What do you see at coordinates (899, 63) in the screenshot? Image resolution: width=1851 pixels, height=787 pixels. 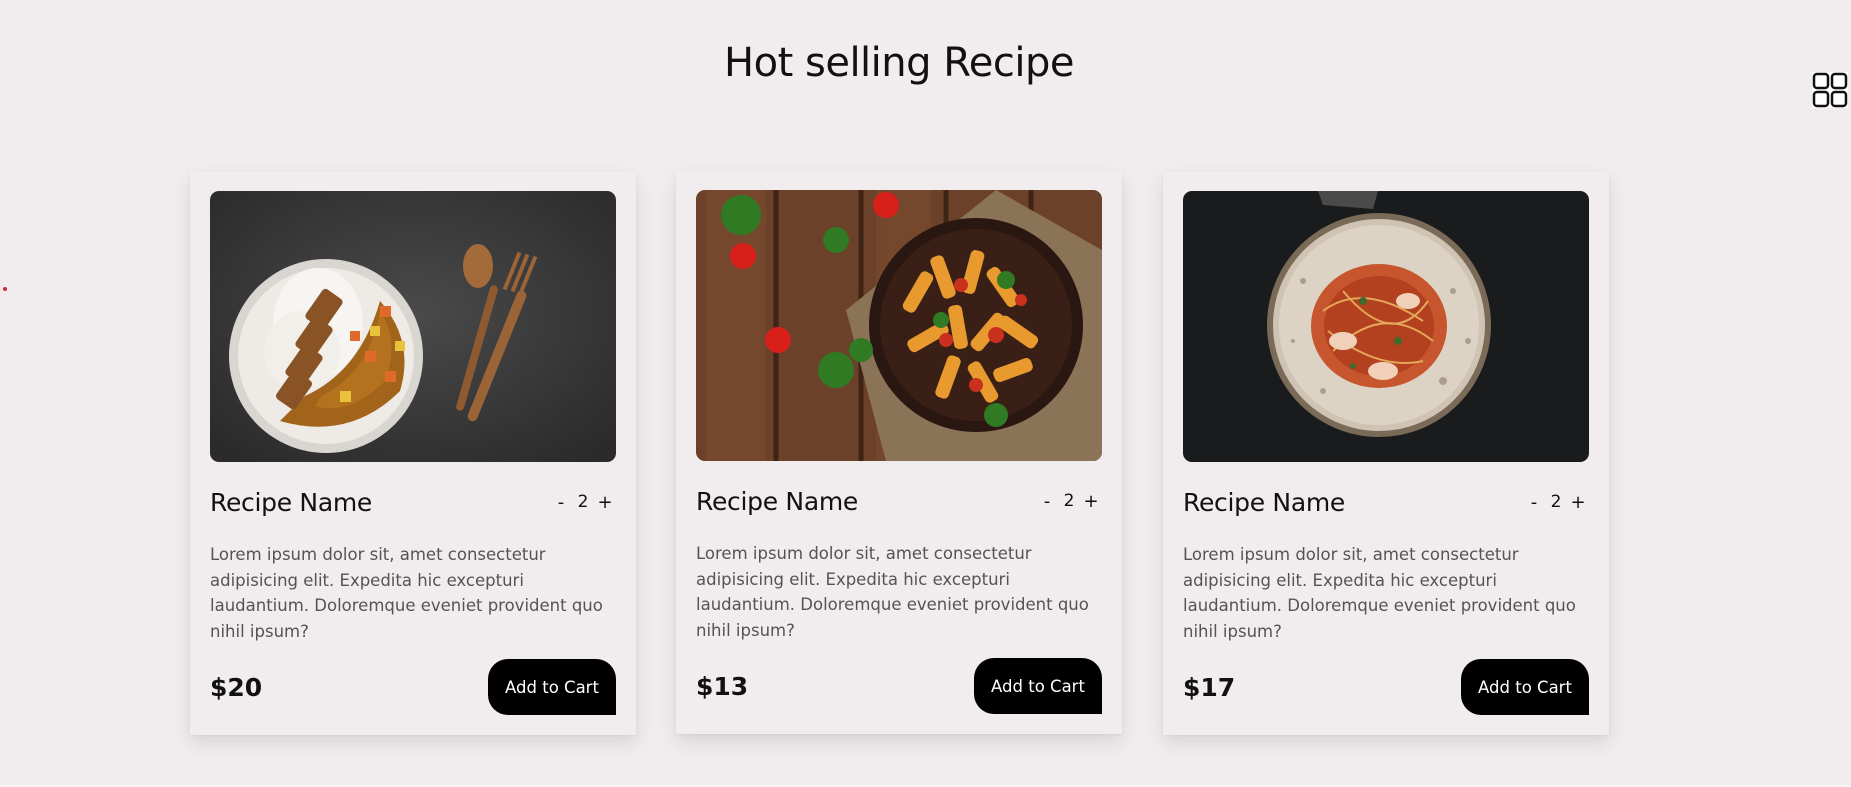 I see `page-title: Hot selling Recipe` at bounding box center [899, 63].